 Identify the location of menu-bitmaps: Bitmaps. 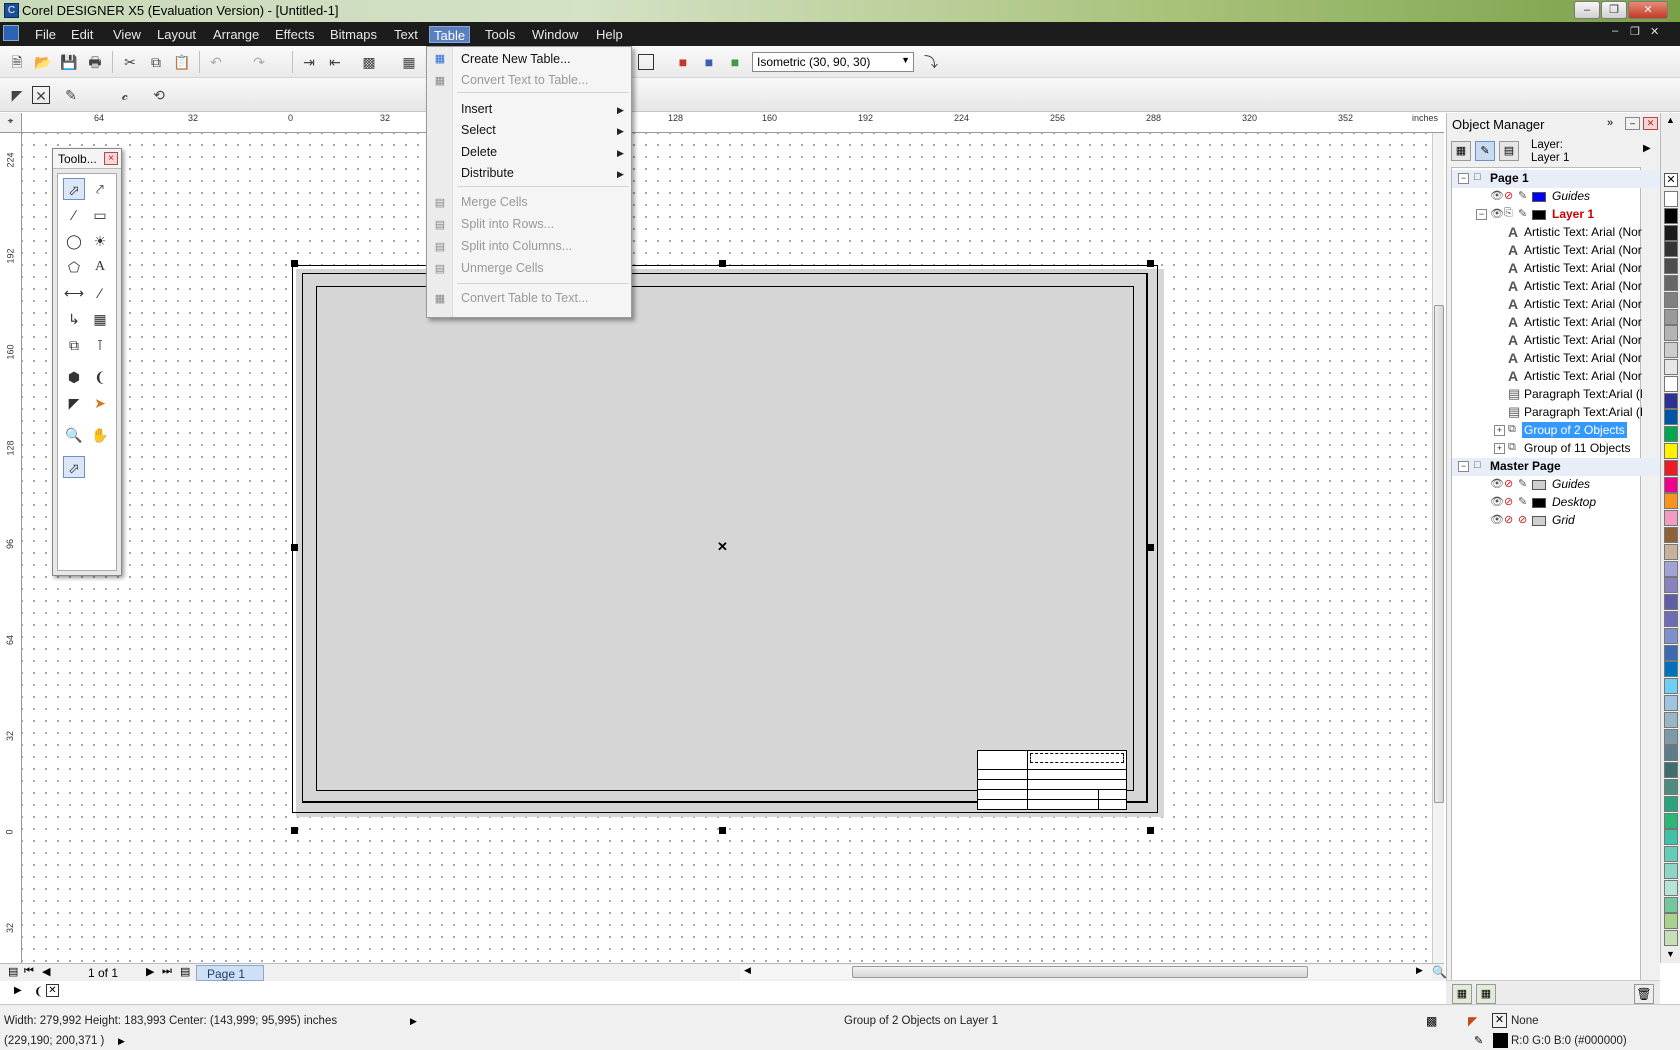
(353, 34).